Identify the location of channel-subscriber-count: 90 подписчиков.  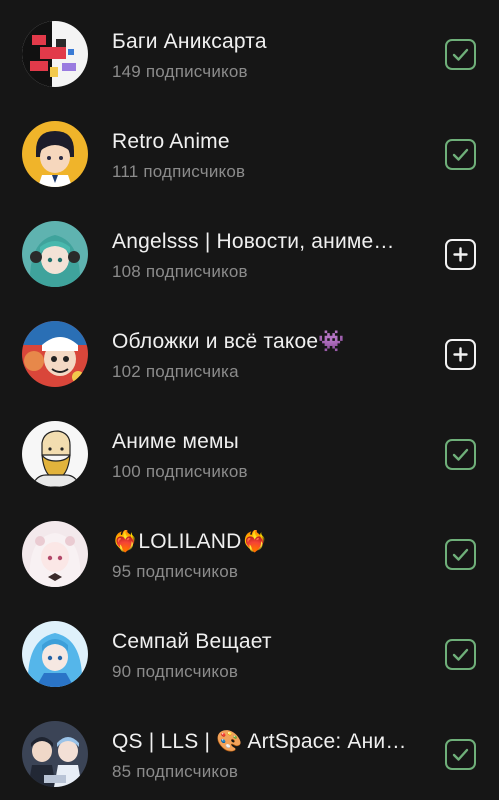
(175, 671).